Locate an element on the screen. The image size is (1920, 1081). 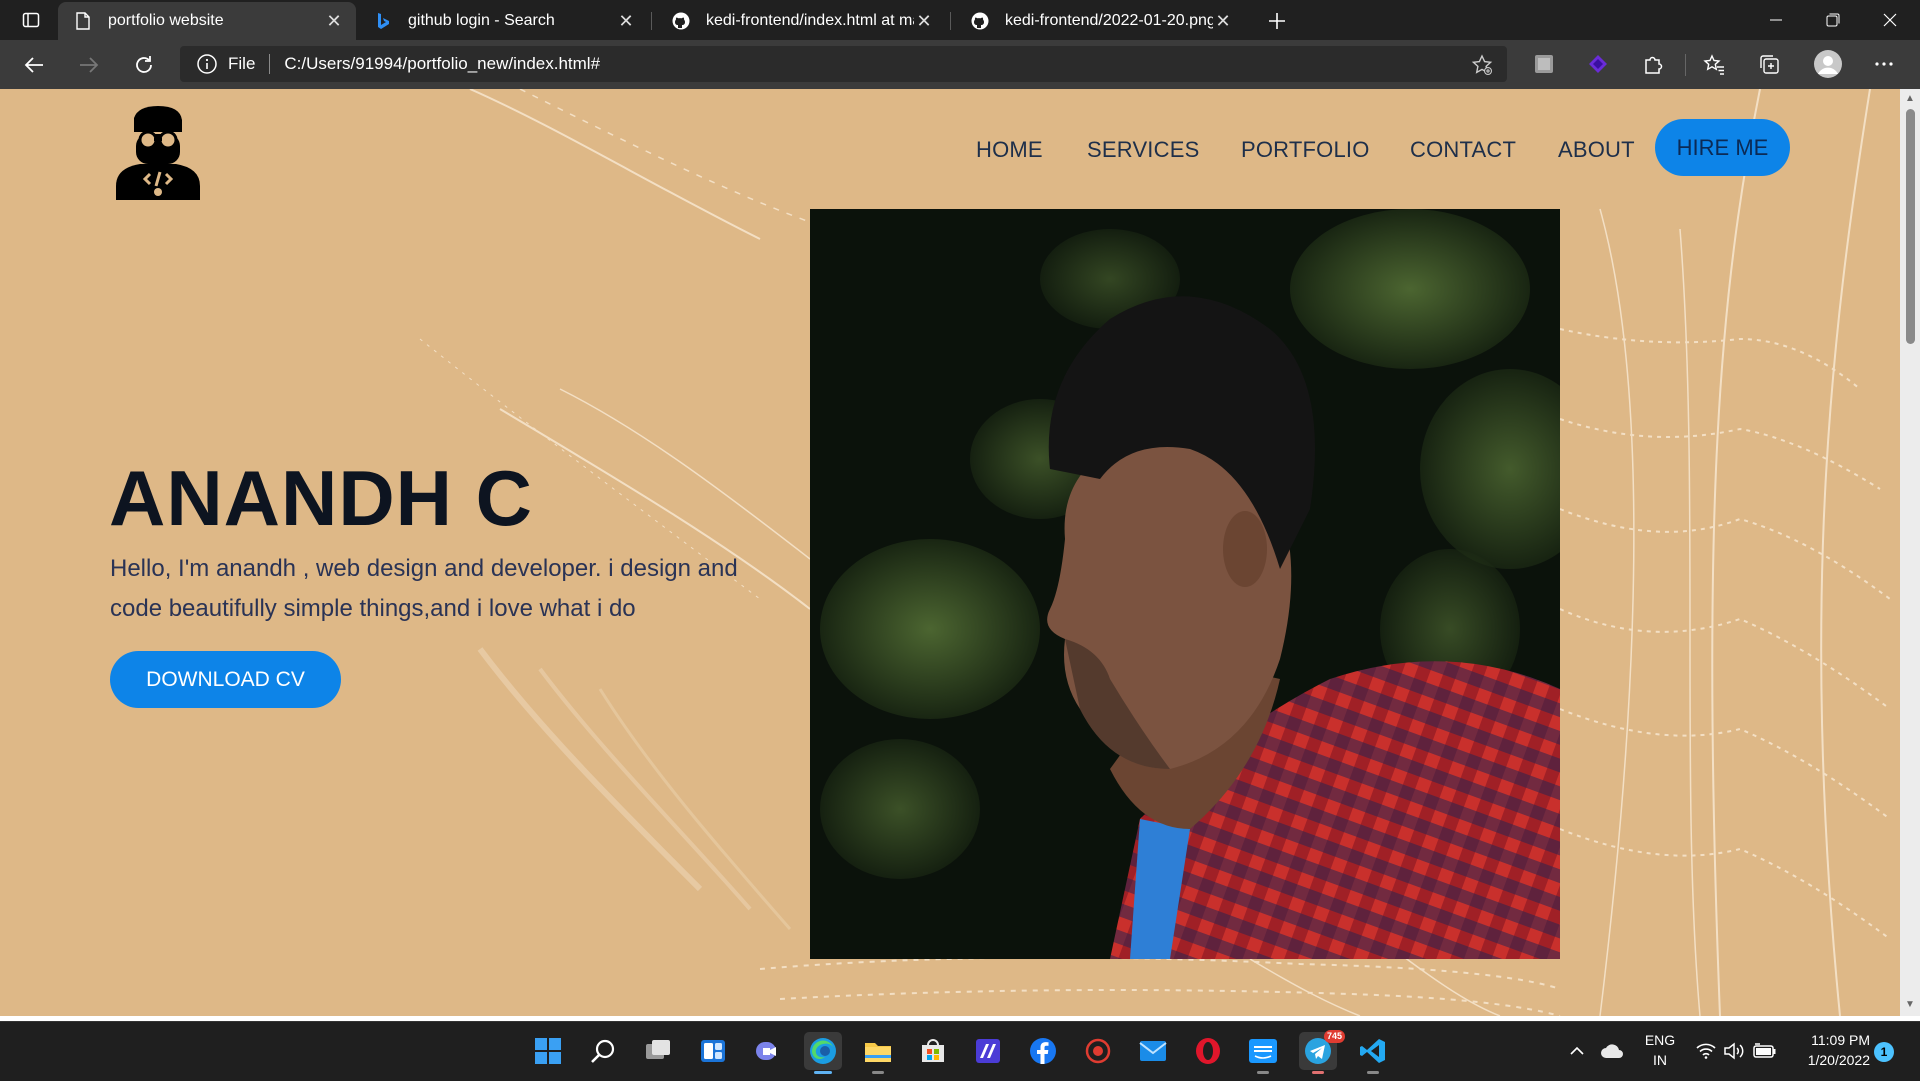
favorites-button is located at coordinates (1714, 64).